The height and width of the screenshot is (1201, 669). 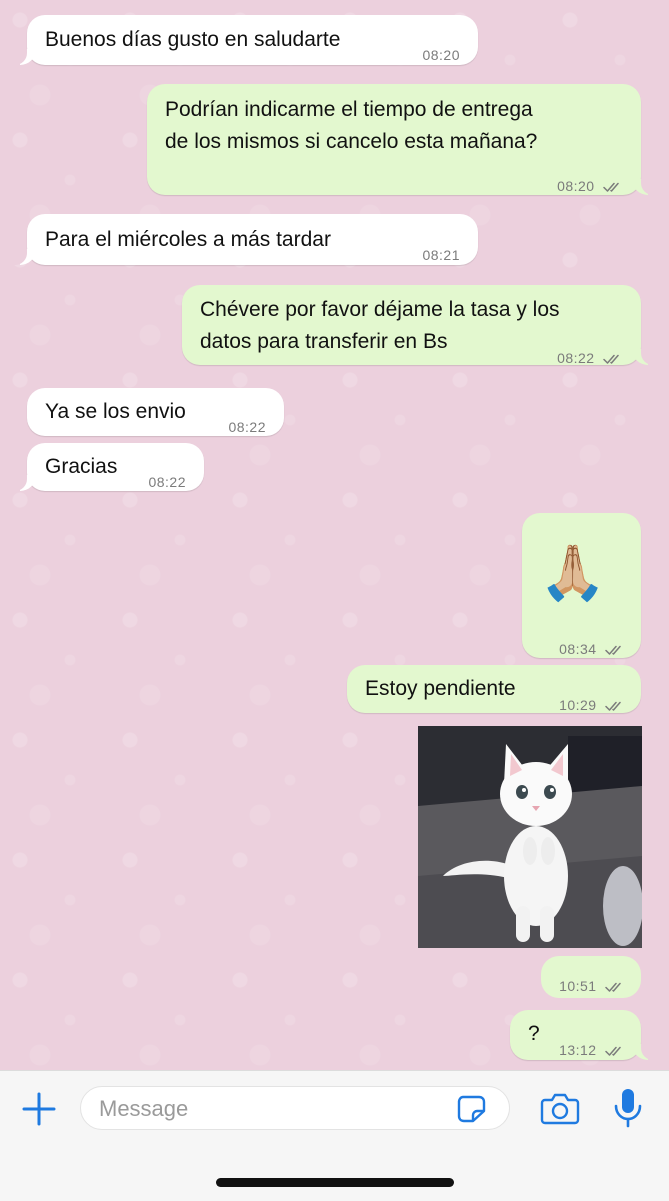 What do you see at coordinates (578, 649) in the screenshot?
I see `message-time: 08:34` at bounding box center [578, 649].